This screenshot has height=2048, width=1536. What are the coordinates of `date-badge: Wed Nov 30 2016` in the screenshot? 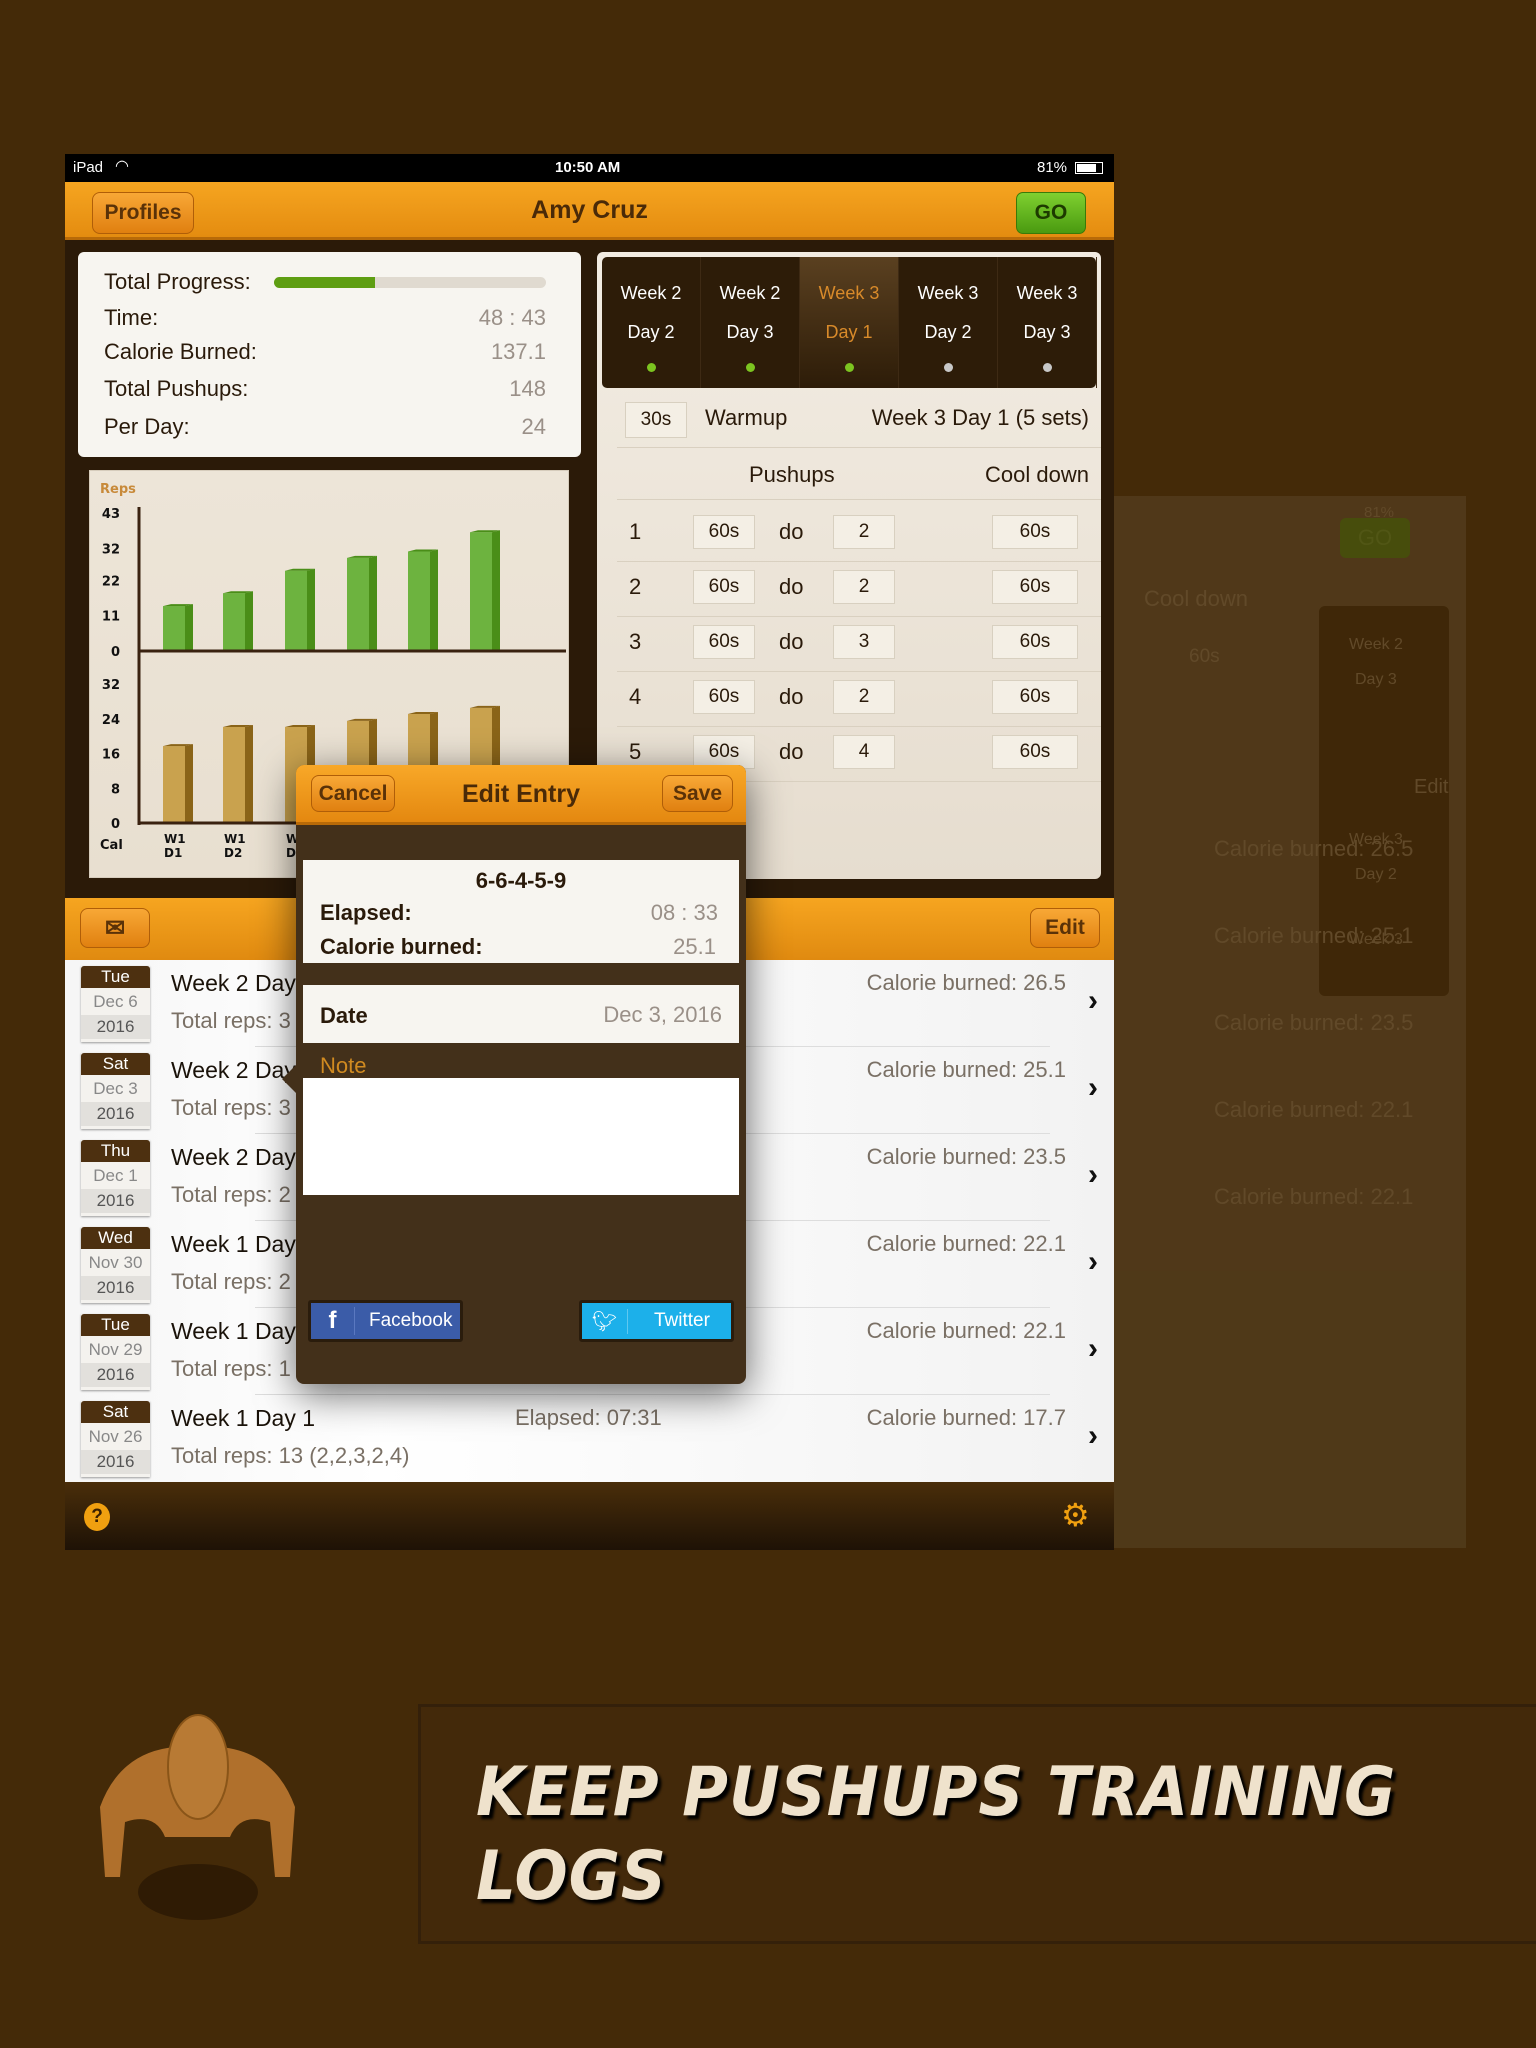 It's located at (115, 1265).